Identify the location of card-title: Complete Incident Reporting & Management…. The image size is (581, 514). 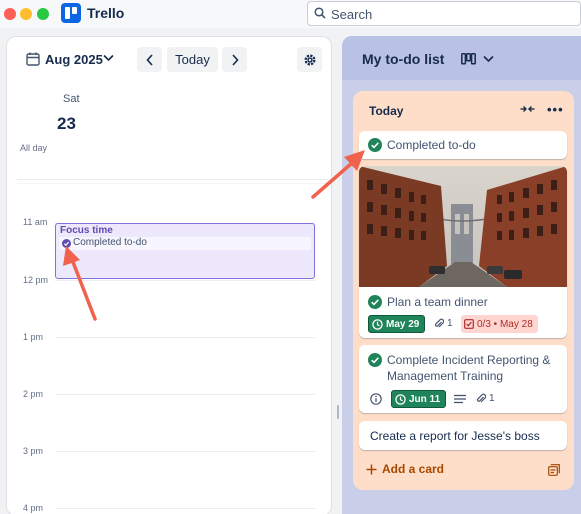
(469, 368).